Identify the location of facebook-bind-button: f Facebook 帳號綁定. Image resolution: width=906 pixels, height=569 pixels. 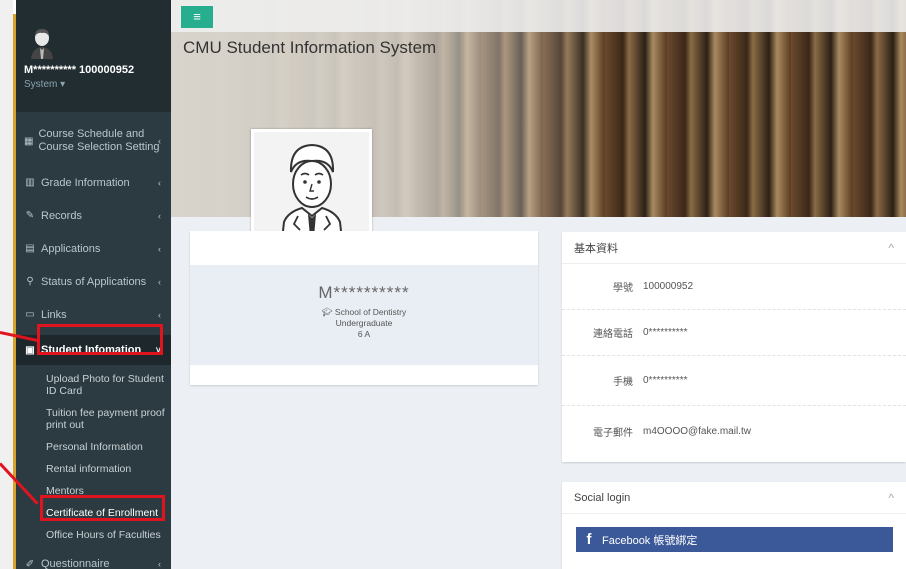
(734, 539).